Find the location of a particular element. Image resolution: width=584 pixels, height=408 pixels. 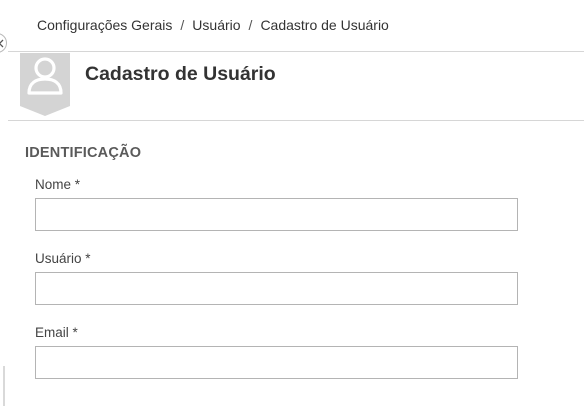

sidebar-strip is located at coordinates (3, 204).